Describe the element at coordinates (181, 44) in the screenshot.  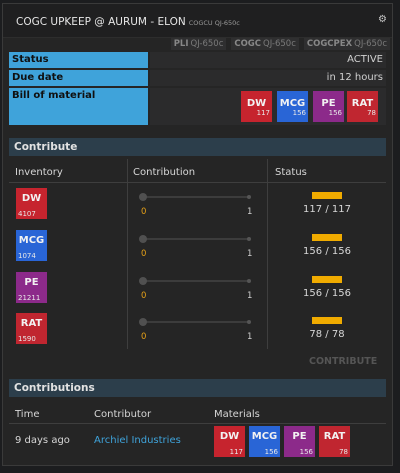
I see `ticker-code: PLI` at that location.